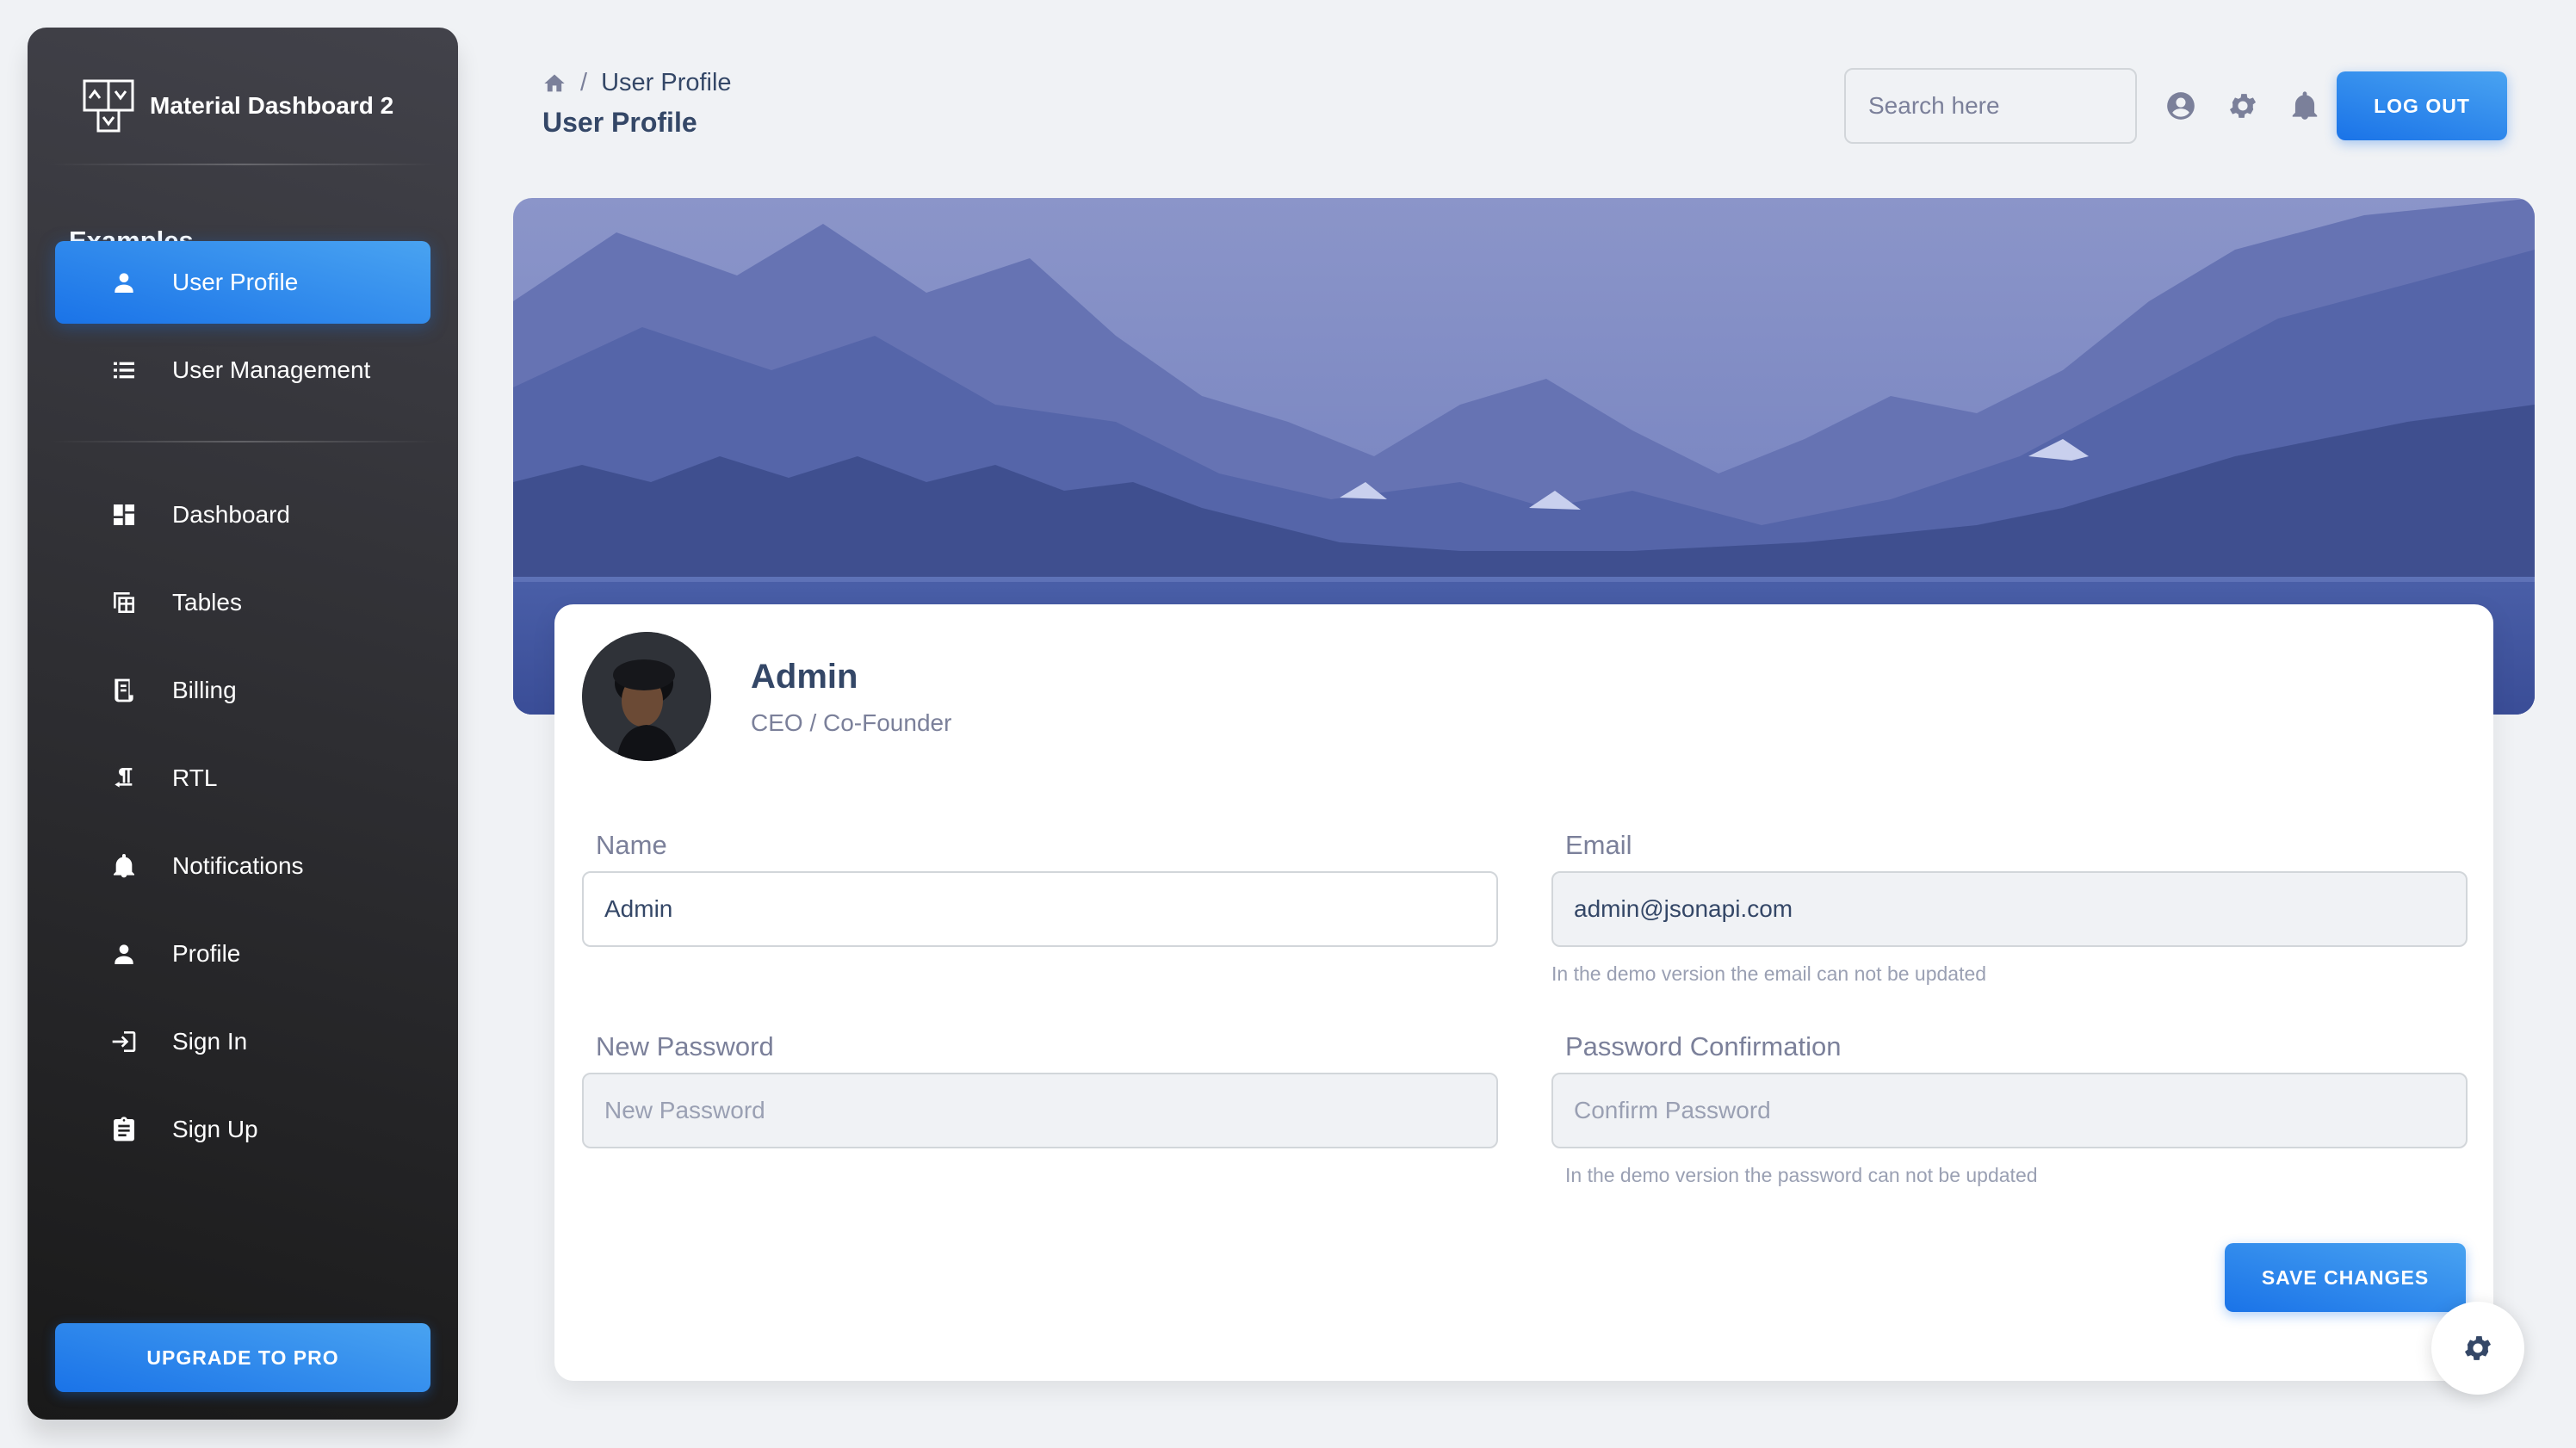 The height and width of the screenshot is (1448, 2576). Describe the element at coordinates (206, 953) in the screenshot. I see `sidebar-item-label: Profile` at that location.